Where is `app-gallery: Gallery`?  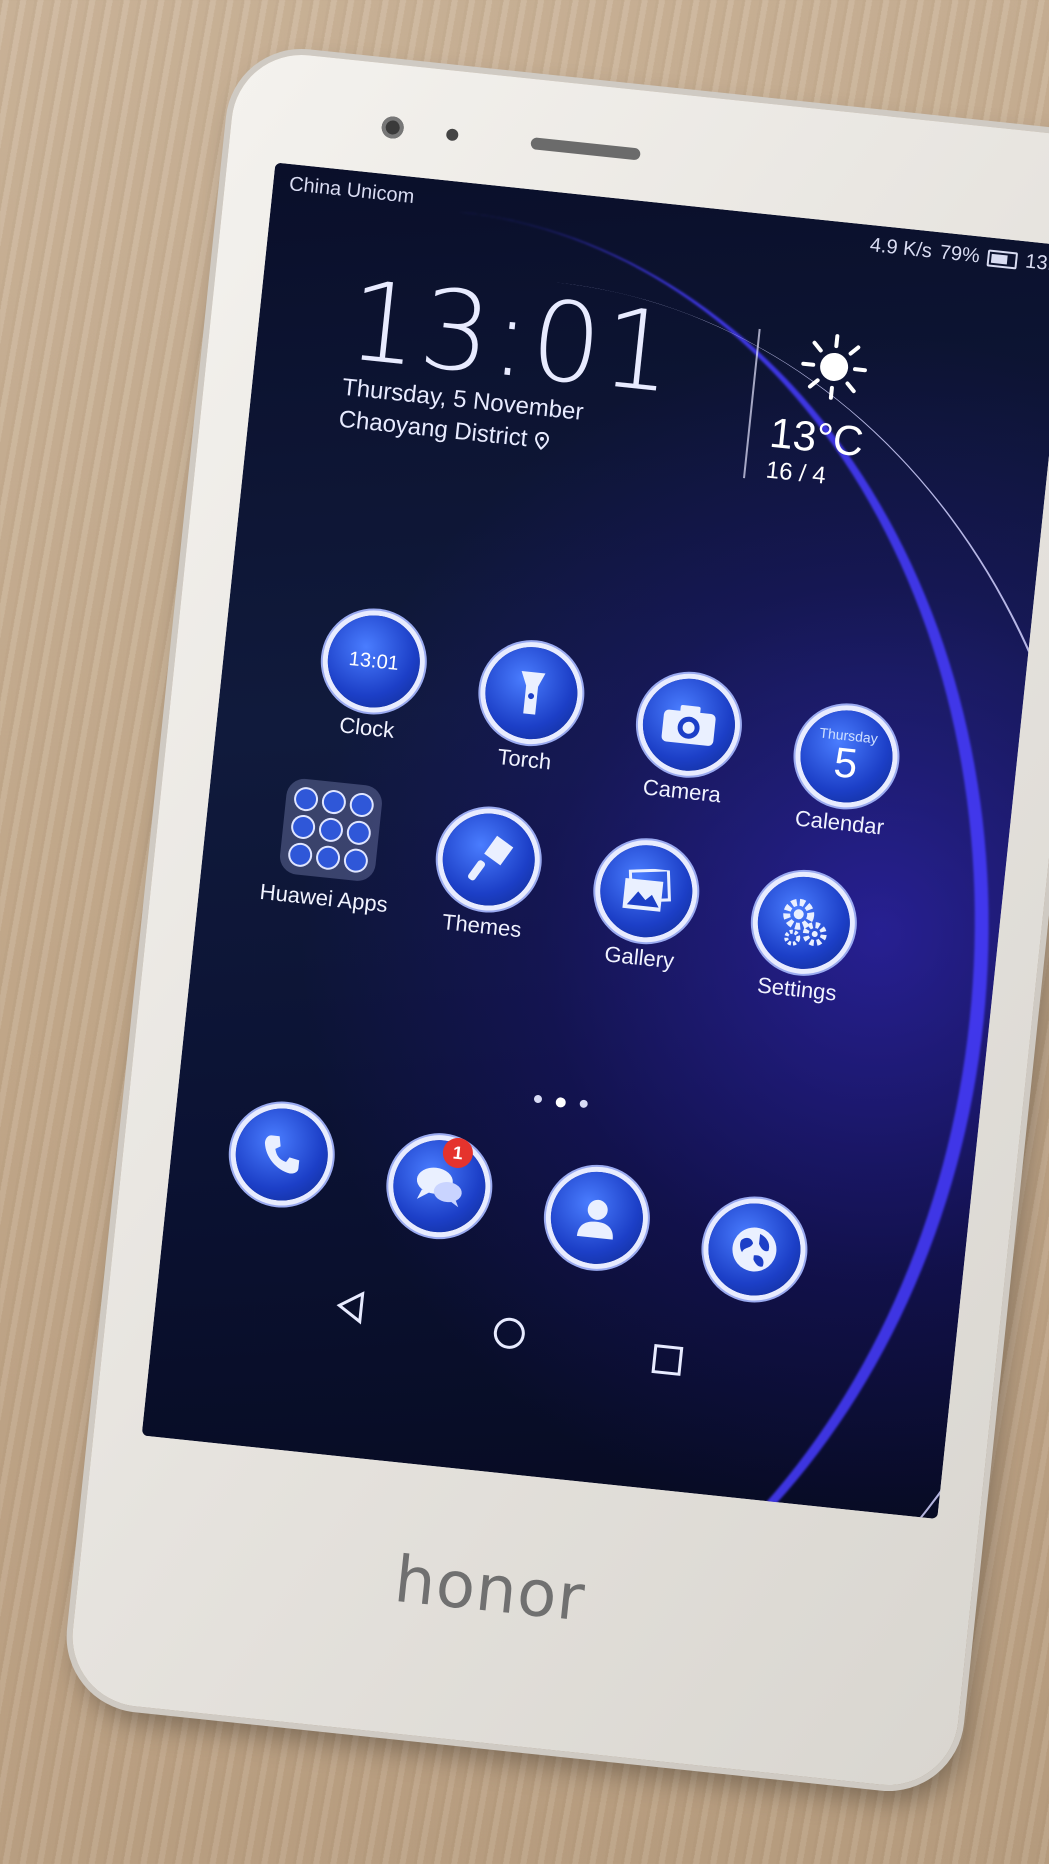
app-gallery: Gallery is located at coordinates (644, 908).